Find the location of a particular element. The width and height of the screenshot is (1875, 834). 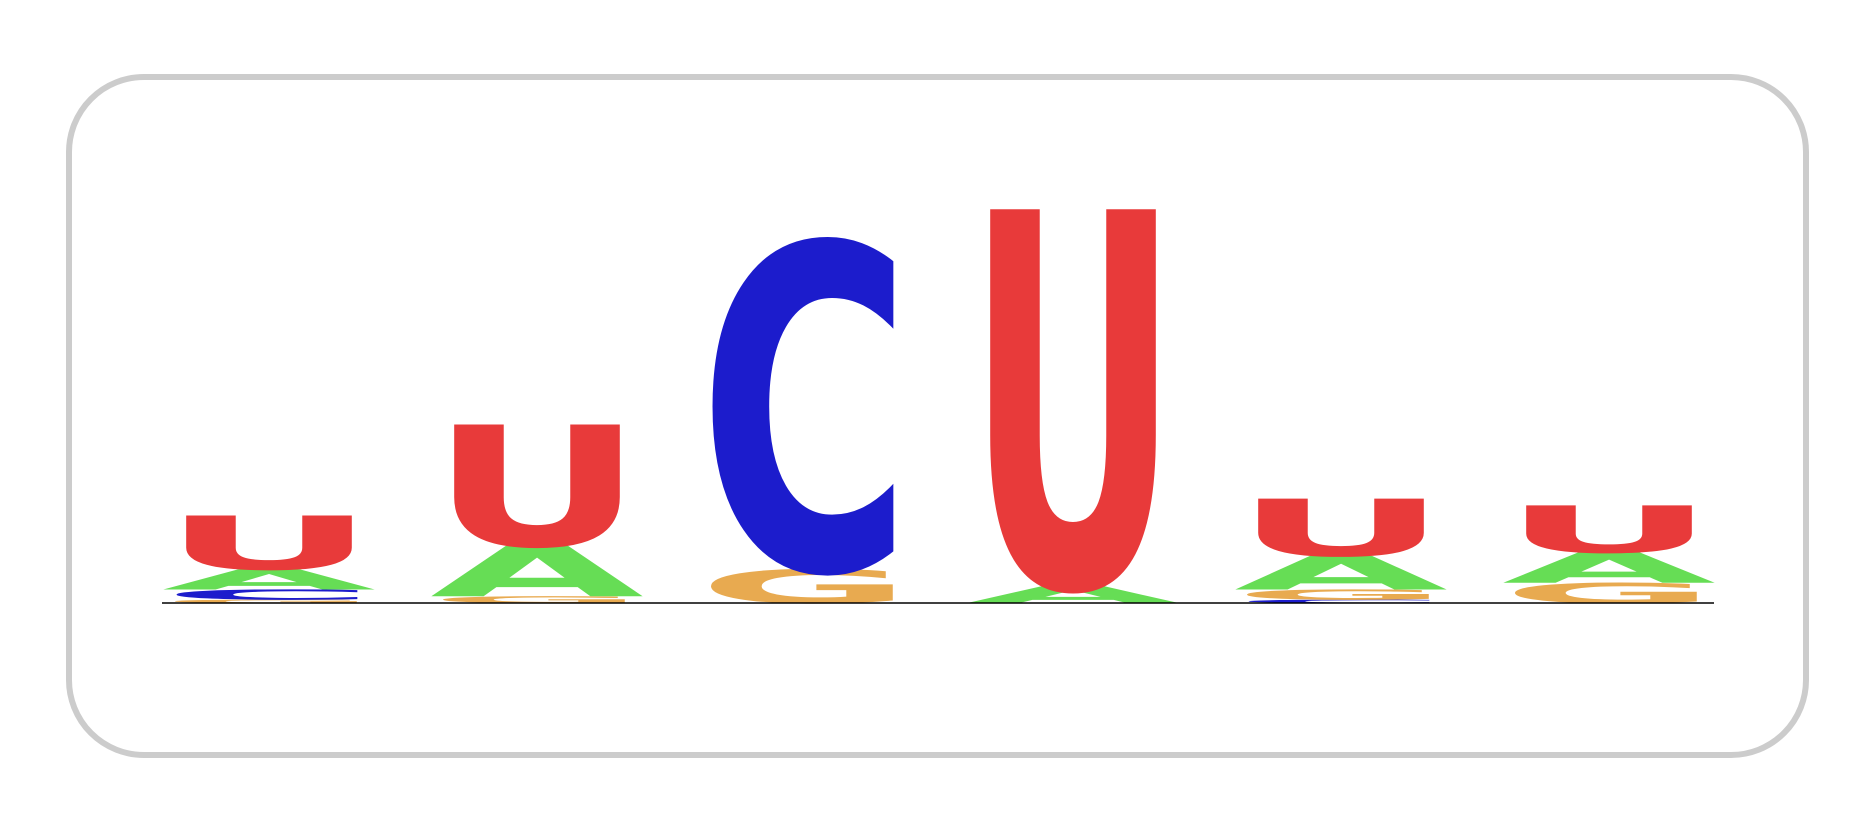

logo-letter-u-pos6: U is located at coordinates (1609, 530).